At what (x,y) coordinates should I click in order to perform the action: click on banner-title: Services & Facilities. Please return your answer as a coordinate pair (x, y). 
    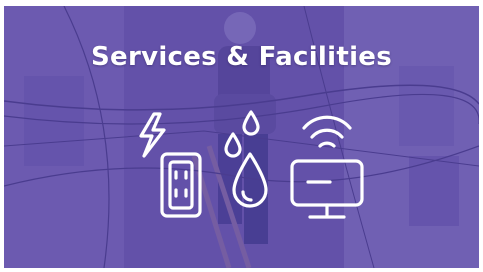
    Looking at the image, I should click on (241, 57).